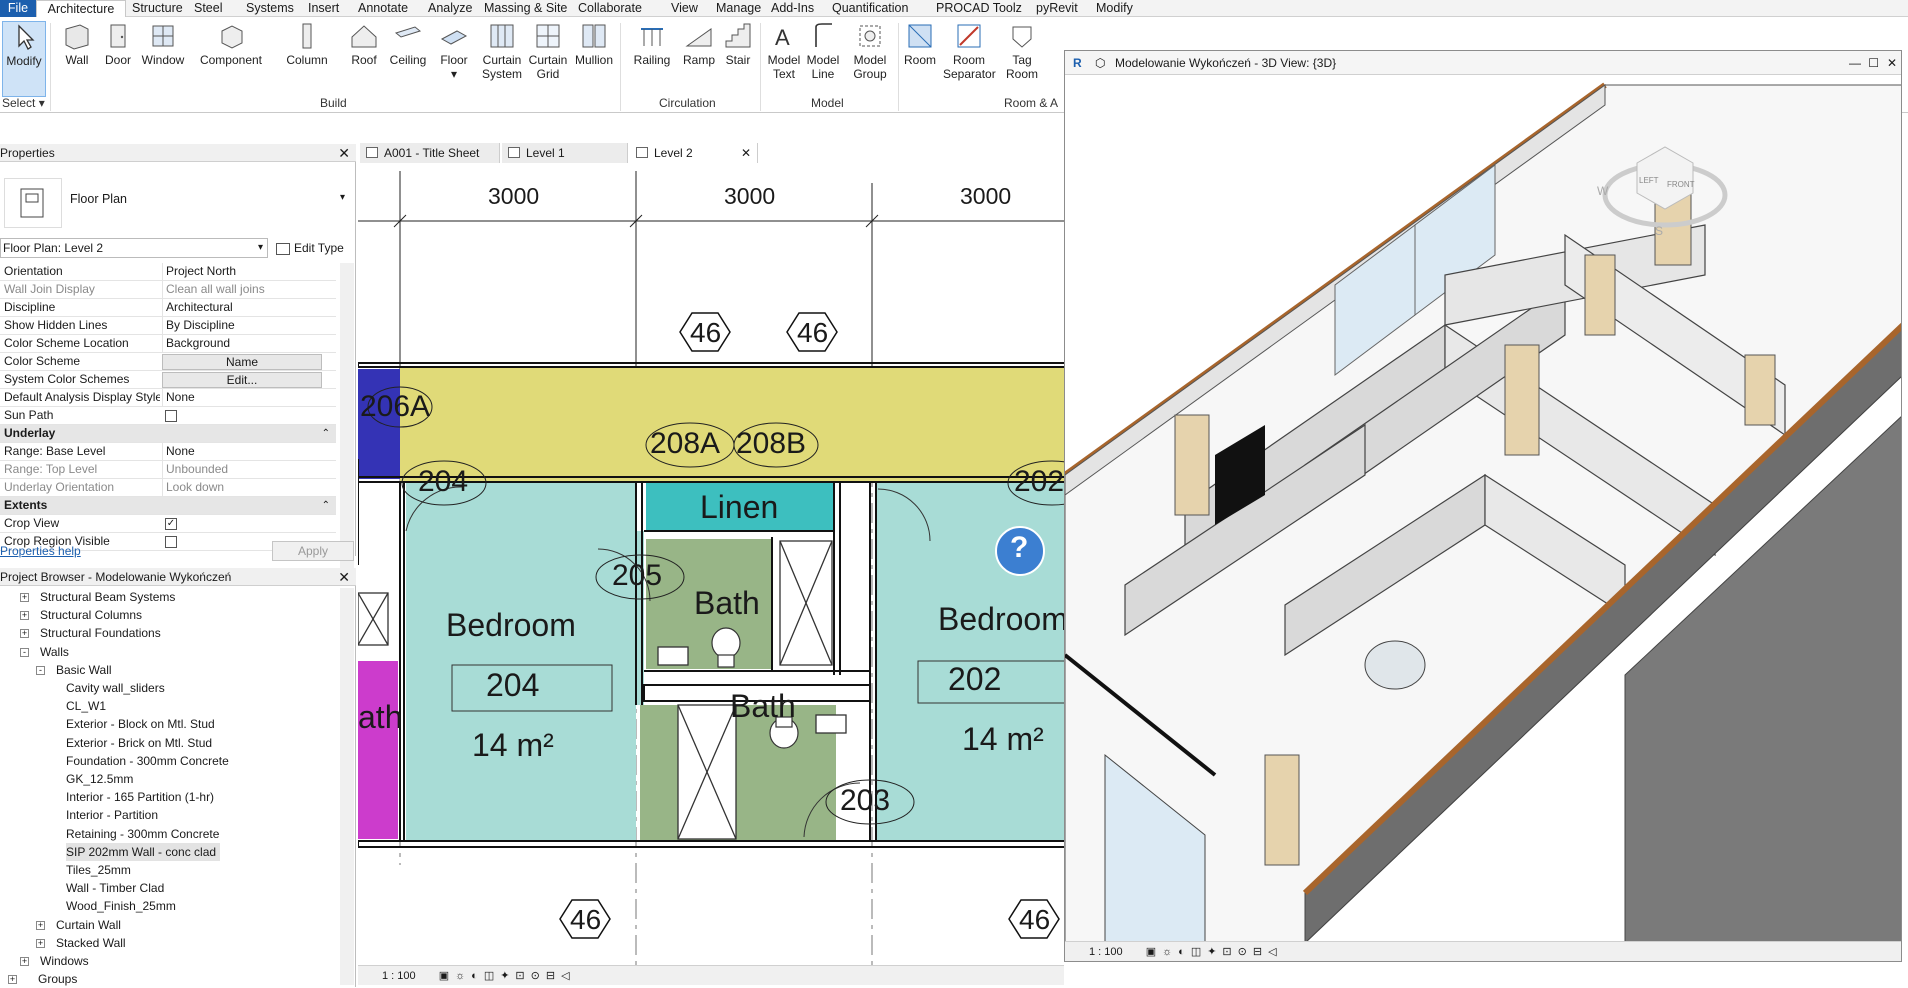  Describe the element at coordinates (1019, 548) in the screenshot. I see `help-question-icon: ?` at that location.